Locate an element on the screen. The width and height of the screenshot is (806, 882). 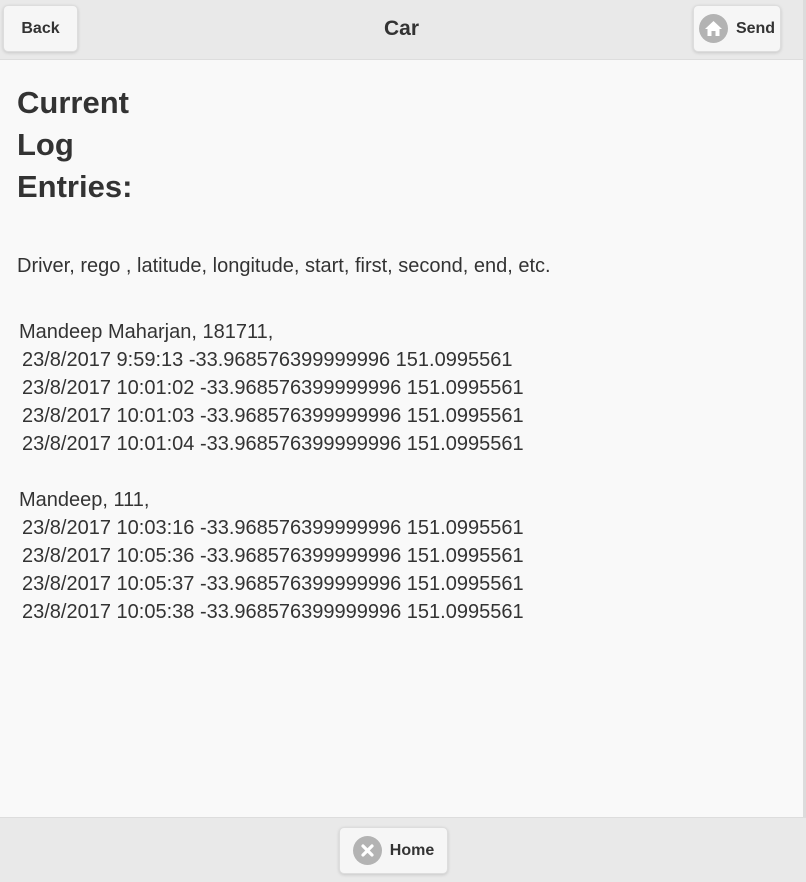
home-icon is located at coordinates (713, 28).